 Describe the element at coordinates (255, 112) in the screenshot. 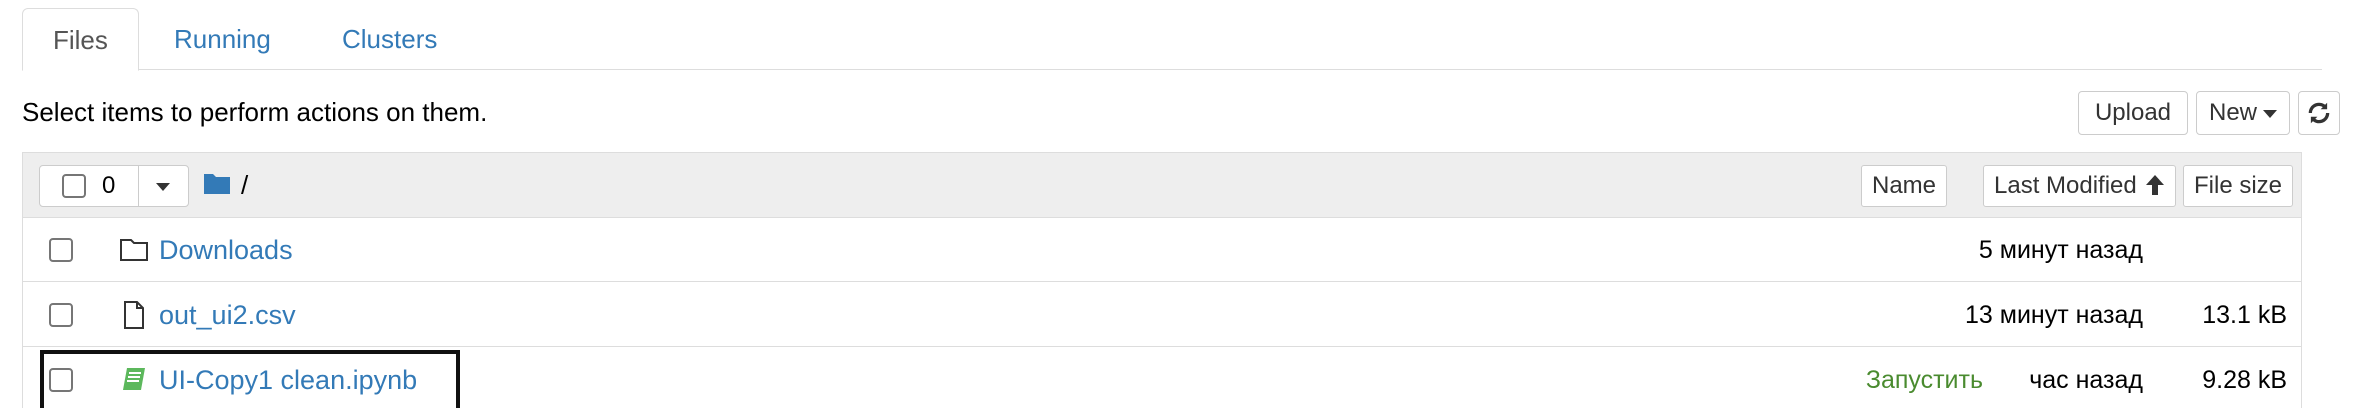

I see `selection-hint: Select items to perform actions on them.` at that location.